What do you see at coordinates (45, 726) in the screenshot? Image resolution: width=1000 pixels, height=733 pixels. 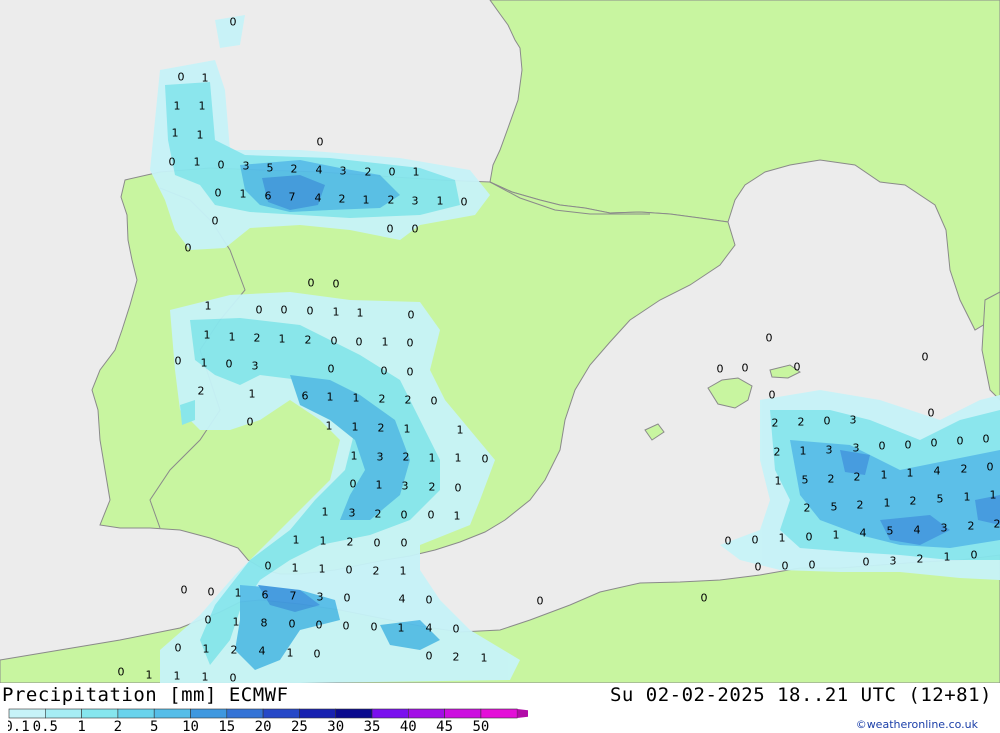 I see `legend-tick-label: 0.5` at bounding box center [45, 726].